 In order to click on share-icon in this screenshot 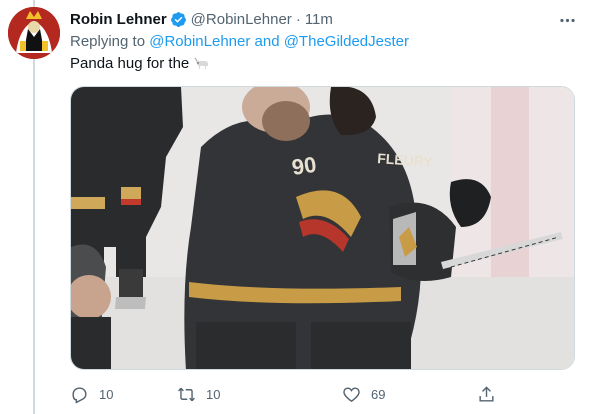, I will do `click(486, 393)`.